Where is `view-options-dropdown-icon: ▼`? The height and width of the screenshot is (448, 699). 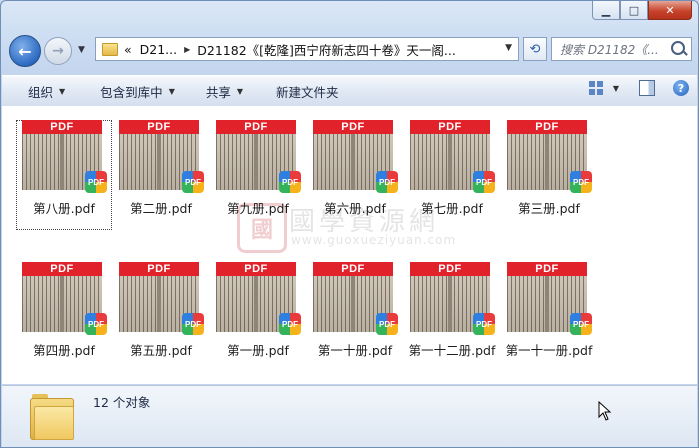
view-options-dropdown-icon: ▼ is located at coordinates (616, 88).